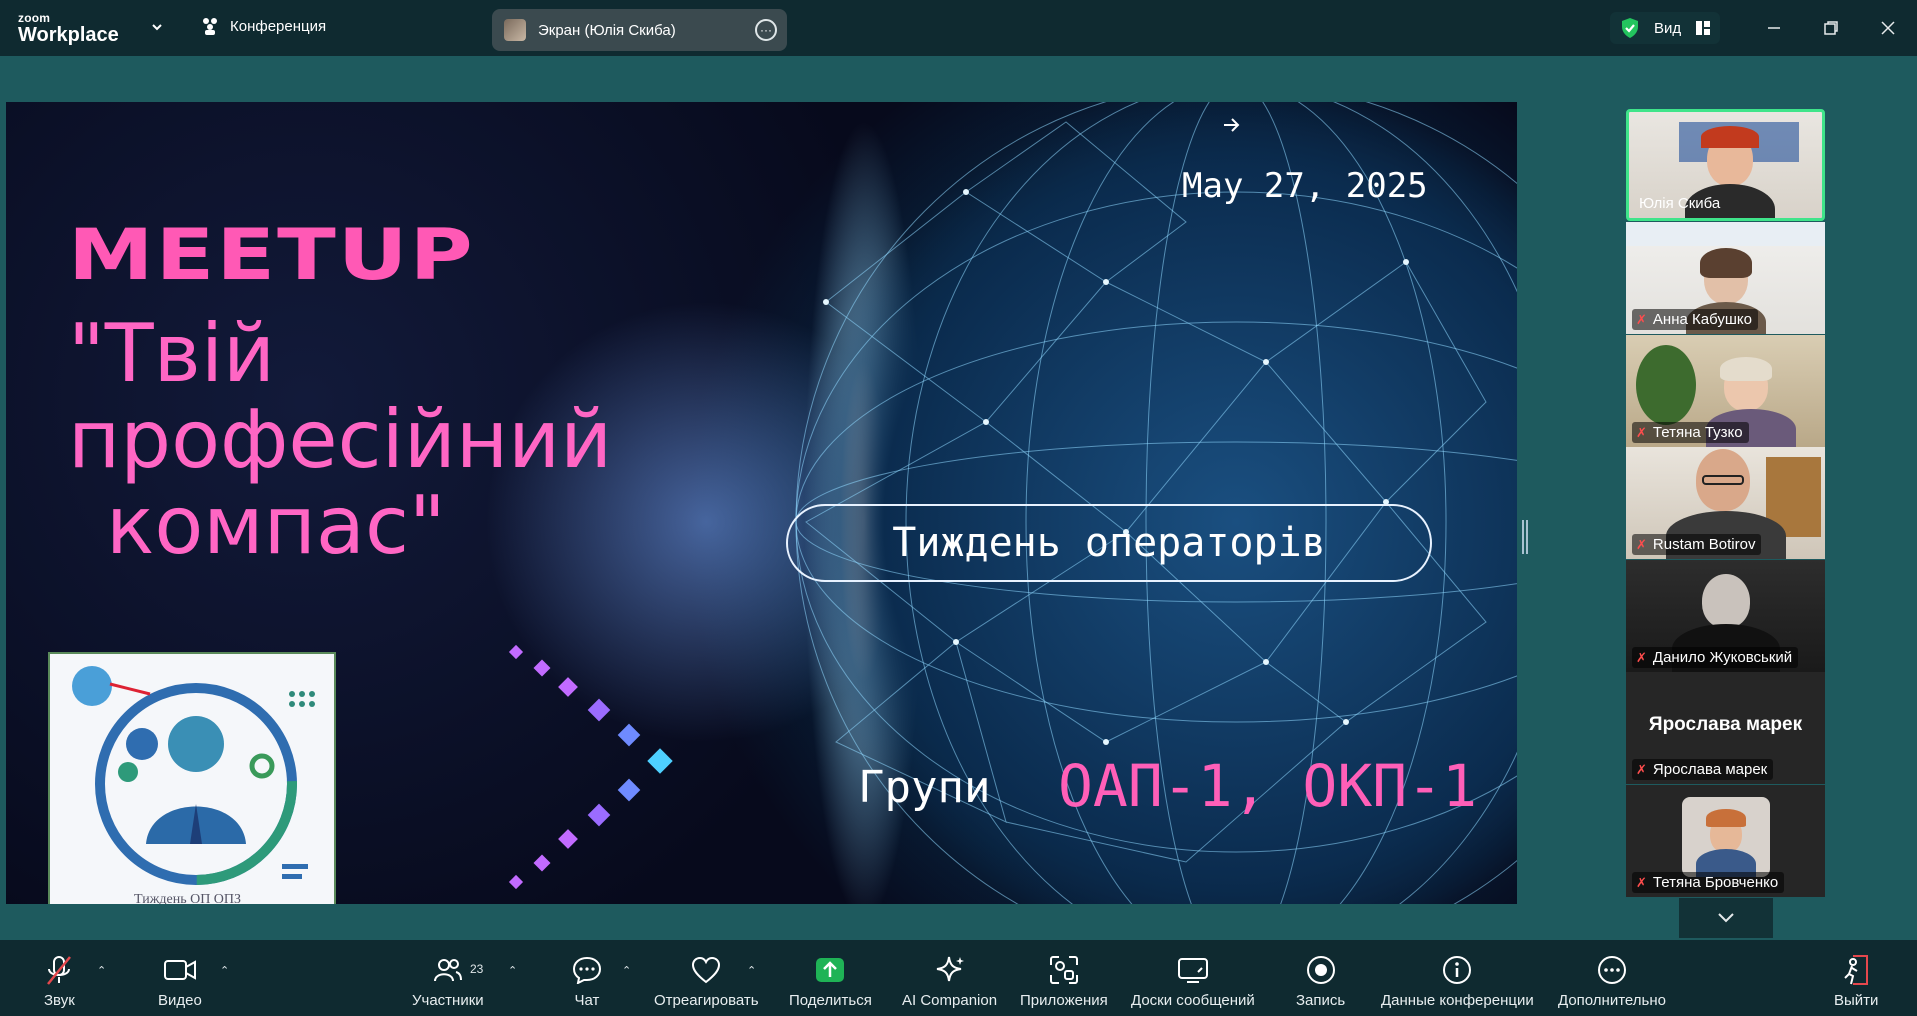 The image size is (1917, 1016). What do you see at coordinates (949, 981) in the screenshot?
I see `ai-companion-button: AI Companion` at bounding box center [949, 981].